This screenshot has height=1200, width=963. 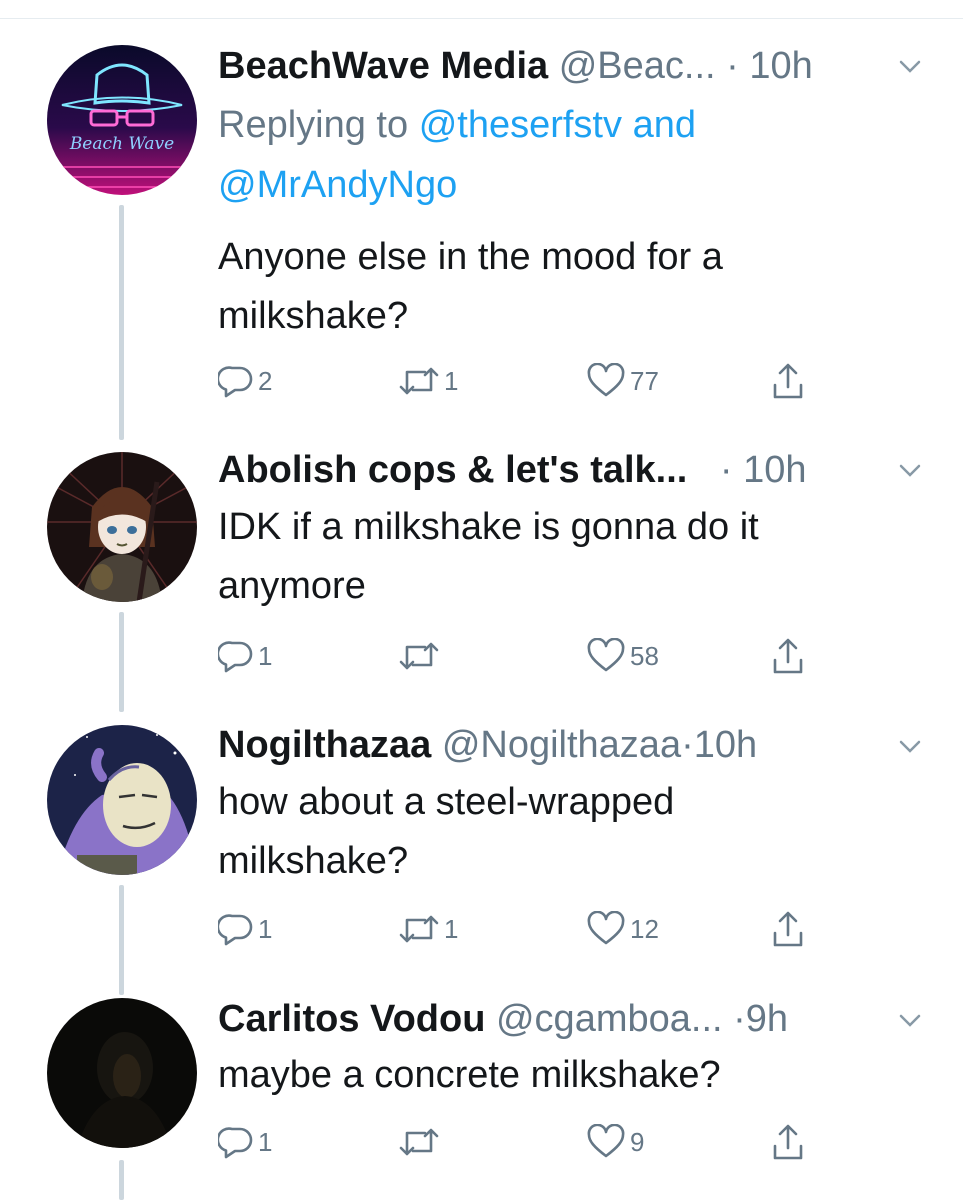 I want to click on tweet-text: maybe a concrete milkshake?, so click(x=560, y=1075).